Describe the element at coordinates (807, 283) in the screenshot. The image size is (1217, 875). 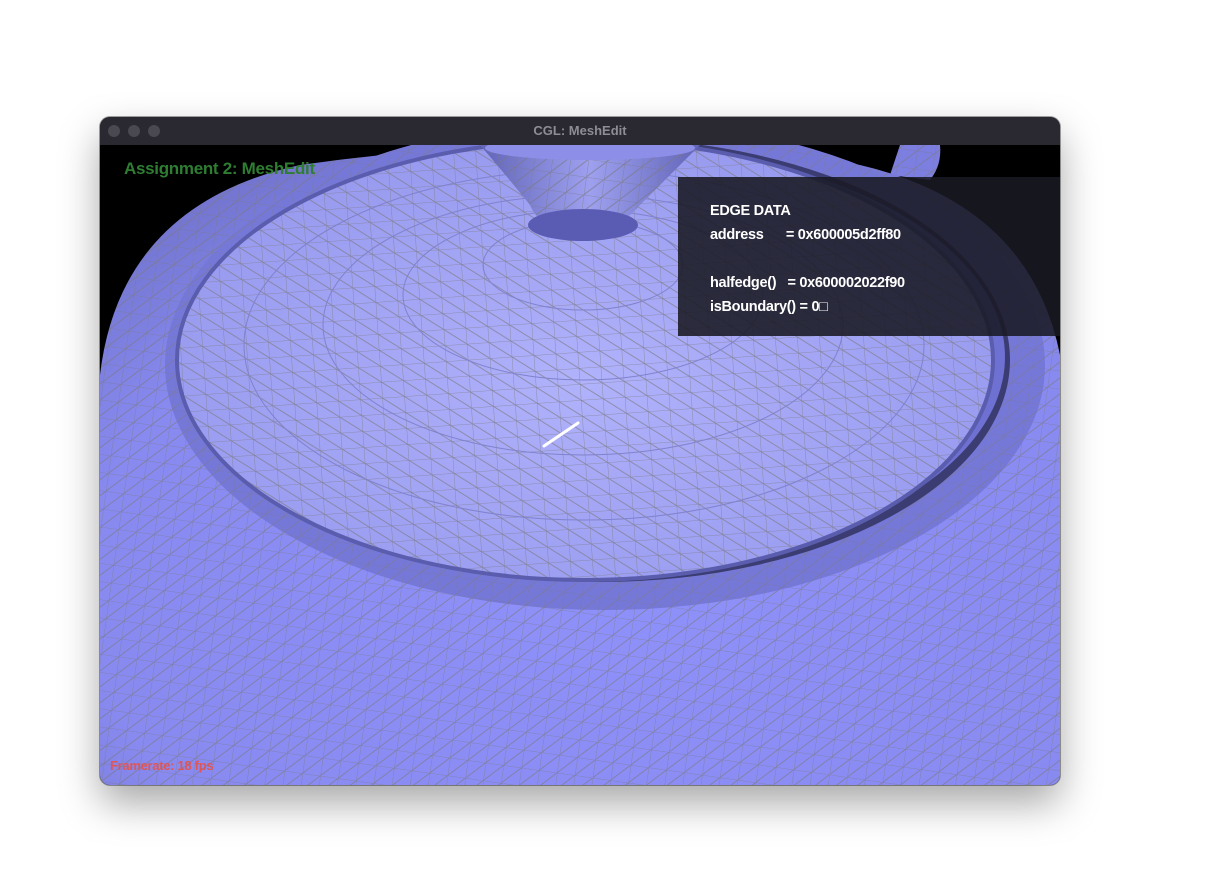
I see `edge-halfedge: halfedge() = 0x600002022f90` at that location.